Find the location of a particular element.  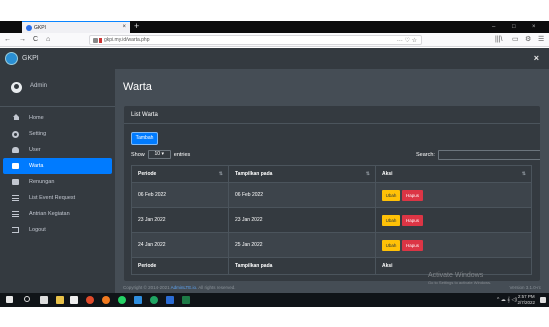

search-control: Search: is located at coordinates (478, 155).